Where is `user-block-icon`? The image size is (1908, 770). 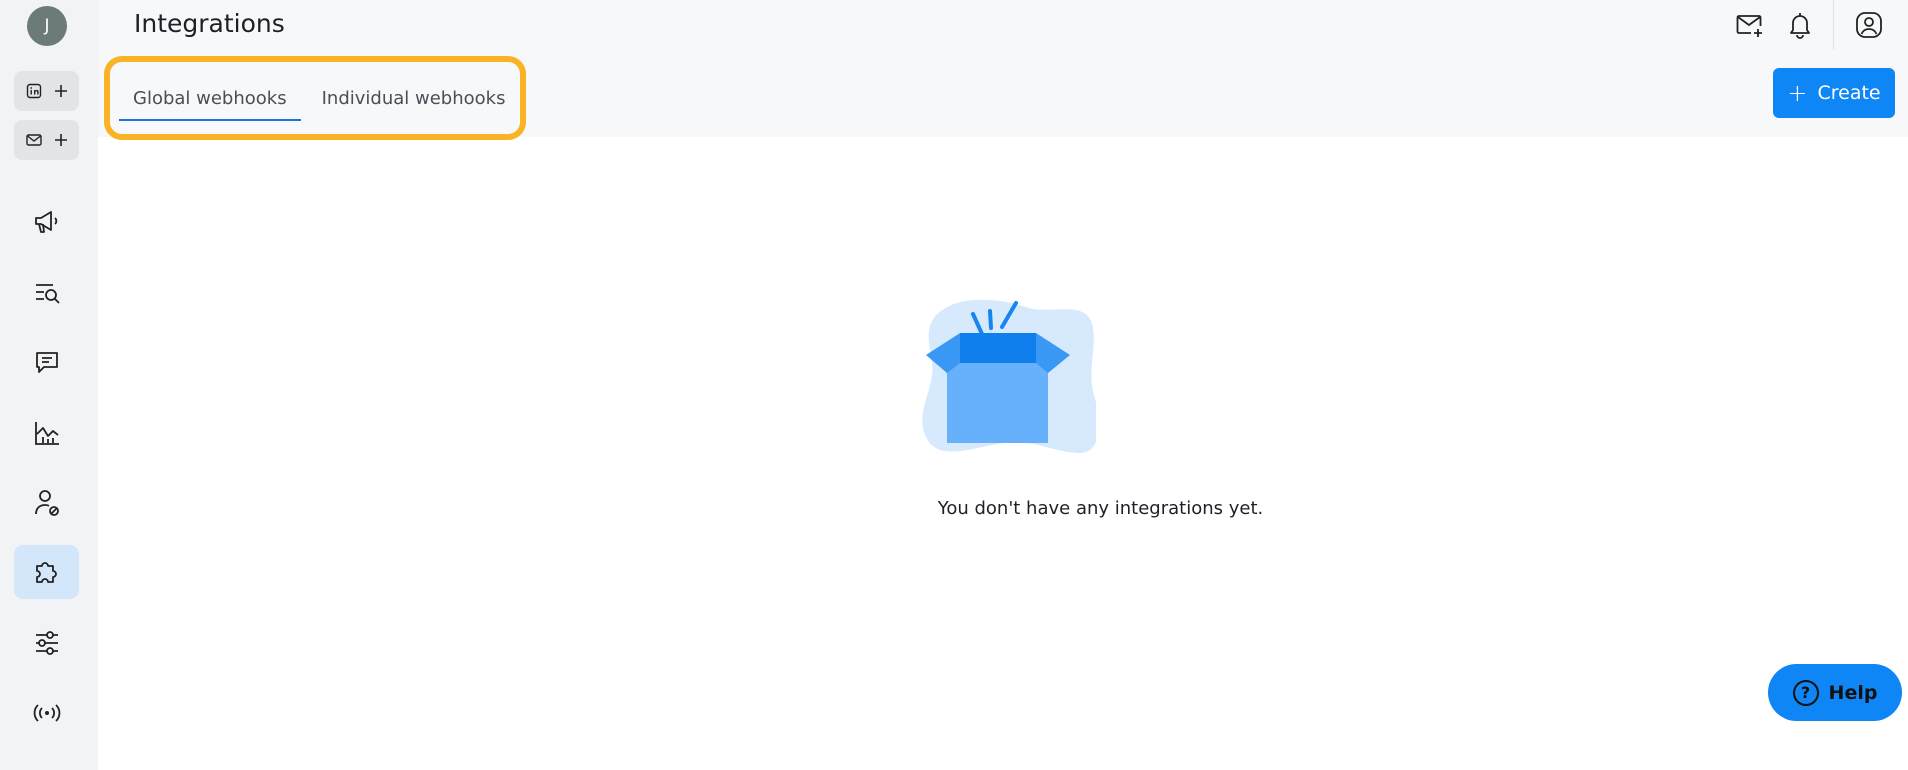
user-block-icon is located at coordinates (46, 503).